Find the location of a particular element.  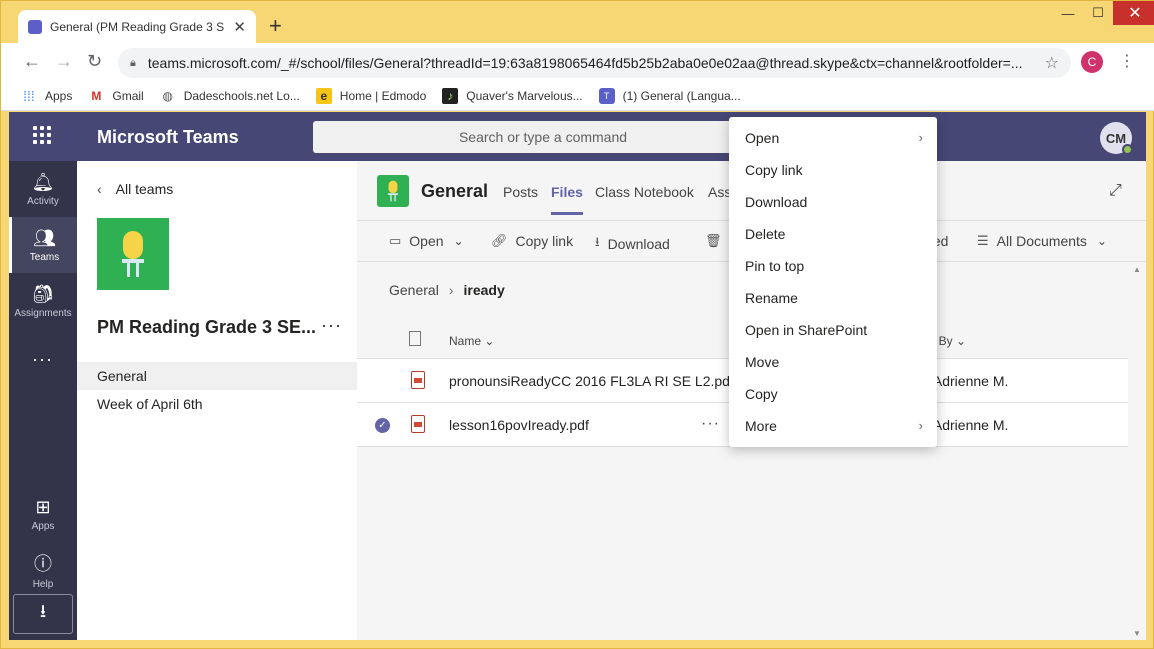

name-column-header: Name ⌄ is located at coordinates (471, 341).